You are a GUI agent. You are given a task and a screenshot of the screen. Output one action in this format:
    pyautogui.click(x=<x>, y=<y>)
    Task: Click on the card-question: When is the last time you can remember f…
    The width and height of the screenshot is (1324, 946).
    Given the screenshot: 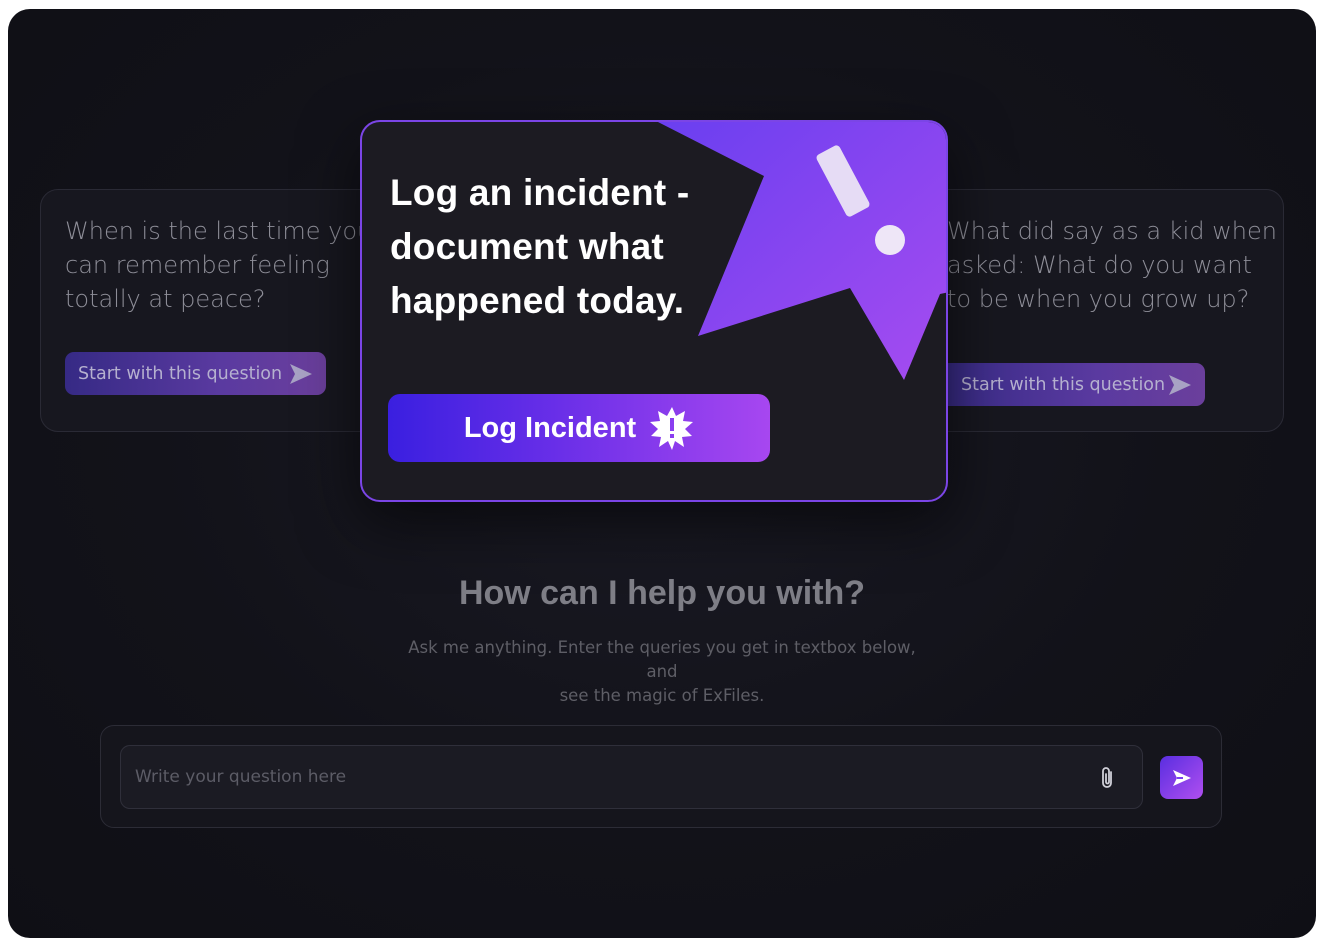 What is the action you would take?
    pyautogui.click(x=219, y=265)
    